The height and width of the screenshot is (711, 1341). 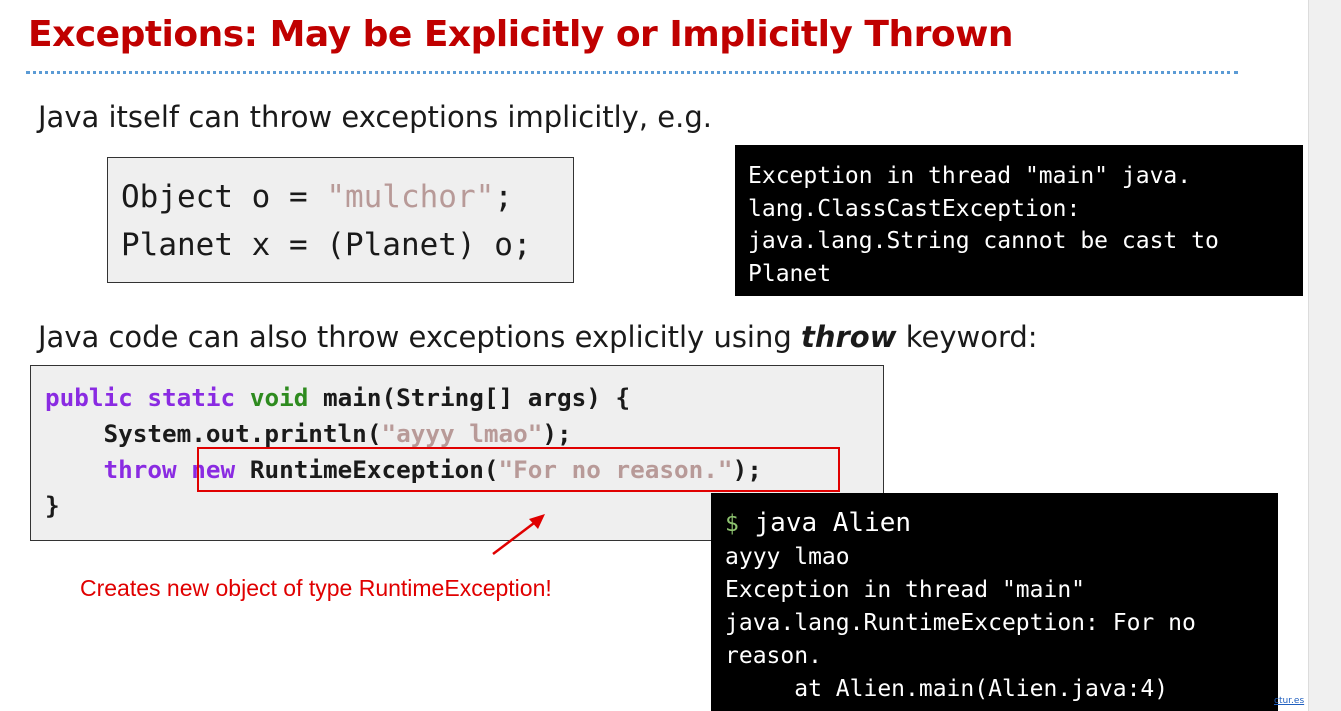 I want to click on terminal-line: ayyy lmao, so click(x=787, y=557).